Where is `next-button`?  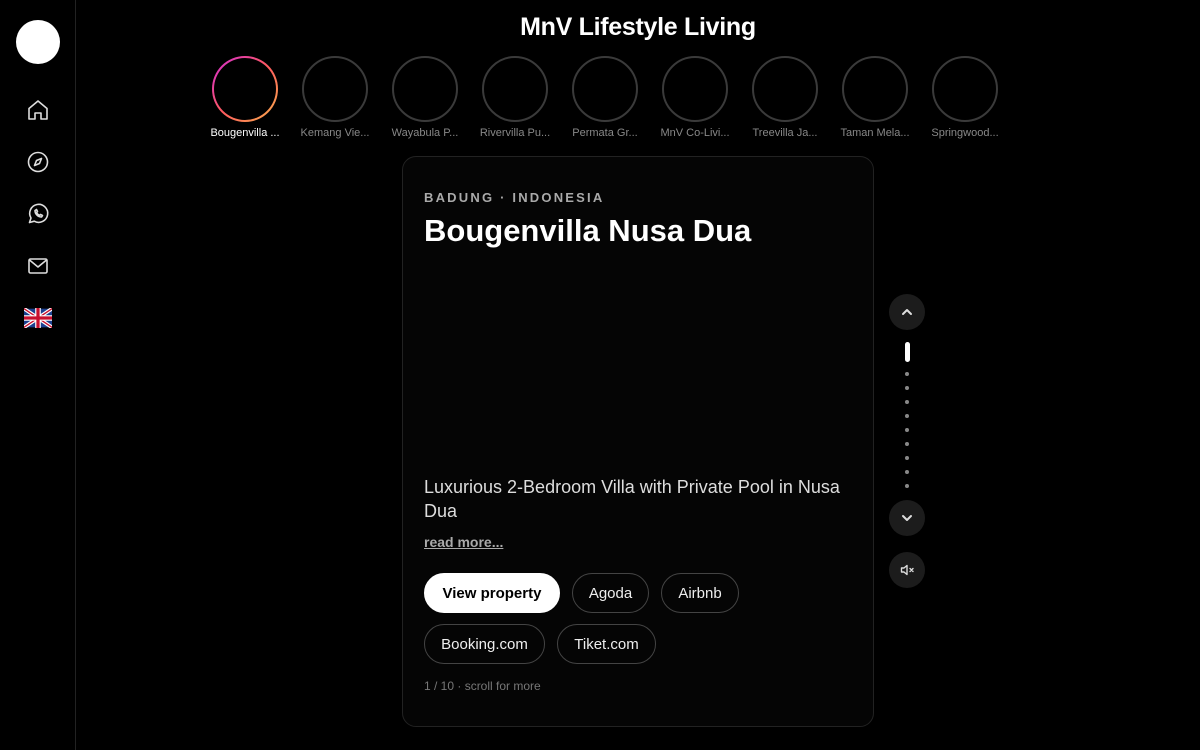
next-button is located at coordinates (907, 518).